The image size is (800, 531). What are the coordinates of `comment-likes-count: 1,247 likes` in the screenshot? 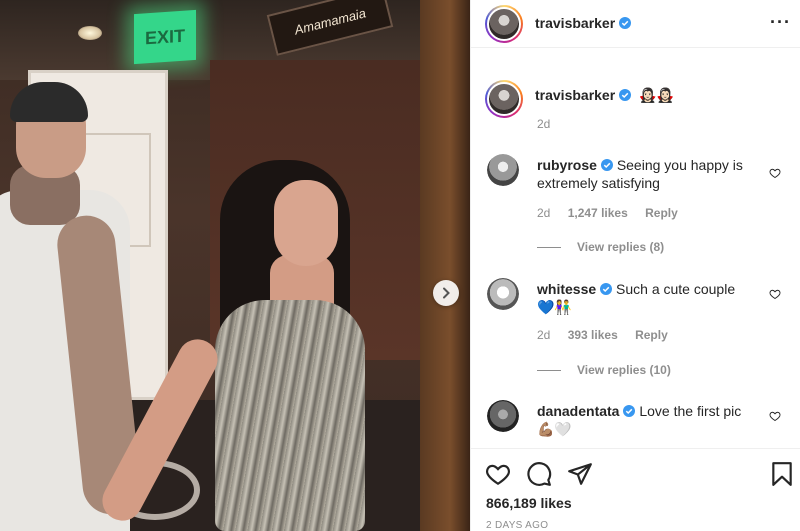 It's located at (598, 213).